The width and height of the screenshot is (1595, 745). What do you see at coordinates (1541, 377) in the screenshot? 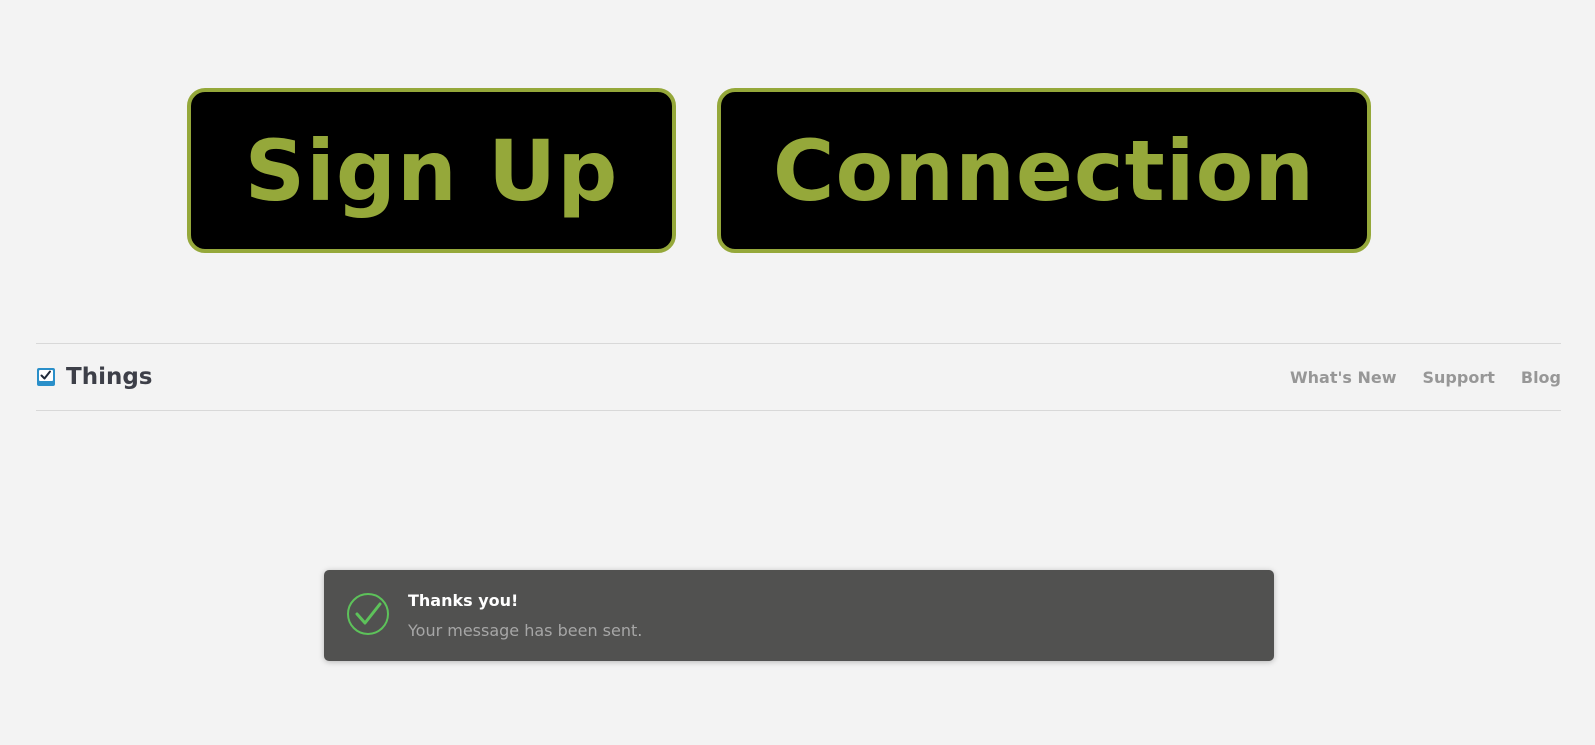
I see `nav-link-blog: Blog` at bounding box center [1541, 377].